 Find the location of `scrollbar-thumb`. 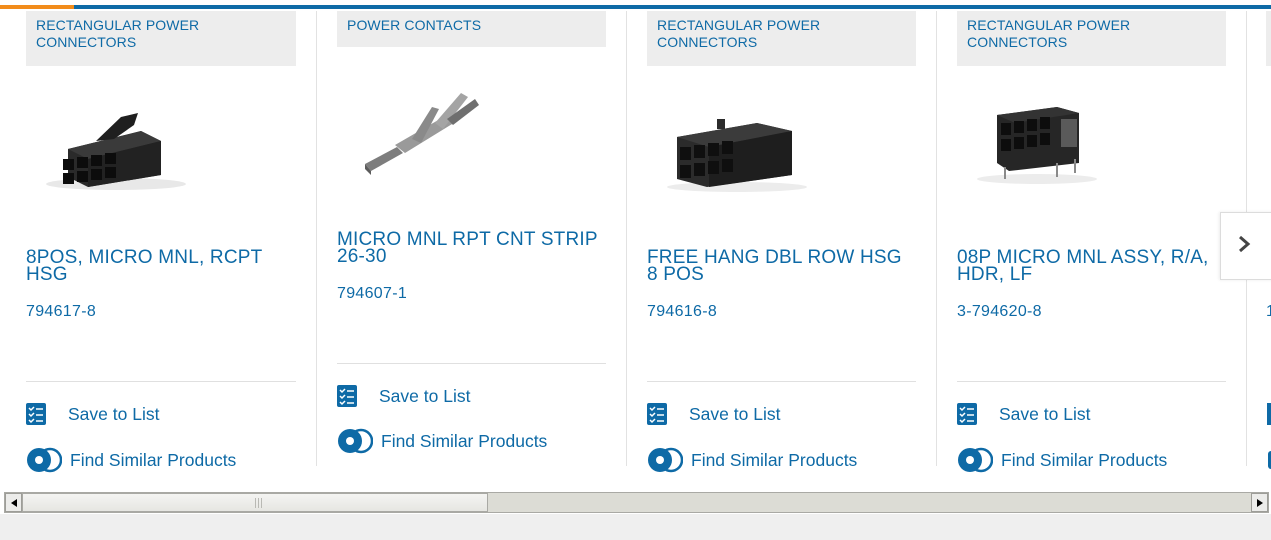

scrollbar-thumb is located at coordinates (255, 502).